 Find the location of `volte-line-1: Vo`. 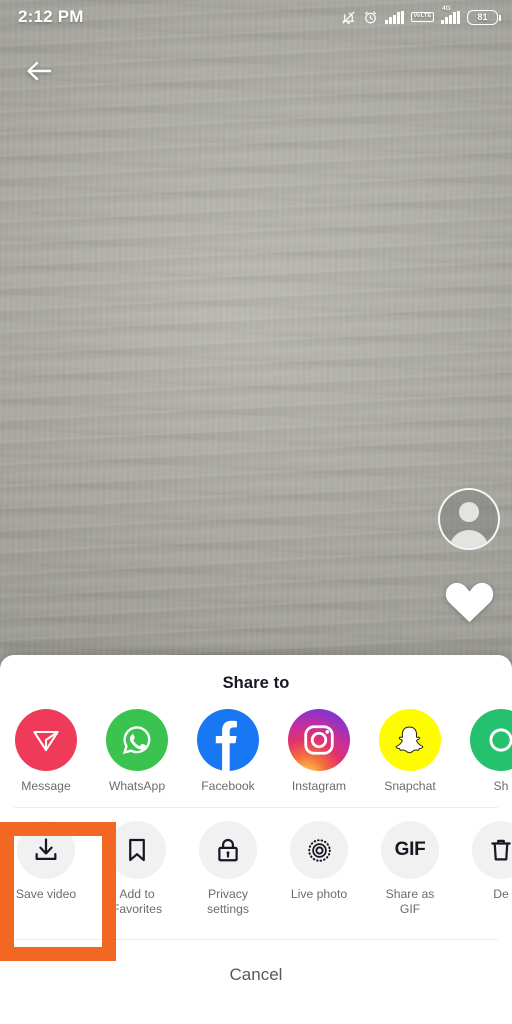

volte-line-1: Vo is located at coordinates (417, 16).